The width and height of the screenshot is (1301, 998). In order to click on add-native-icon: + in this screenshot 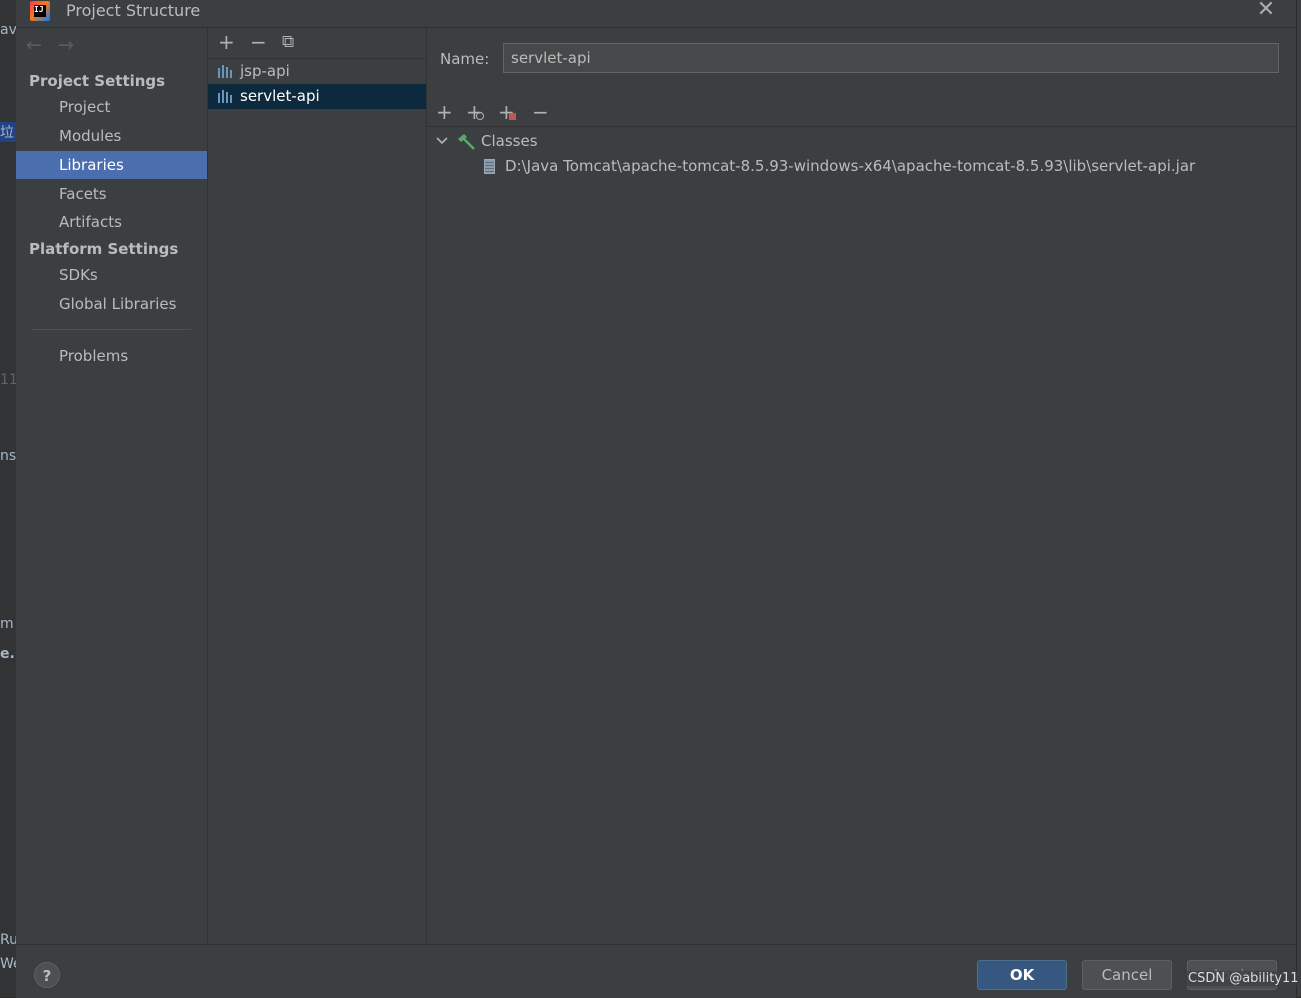, I will do `click(507, 112)`.